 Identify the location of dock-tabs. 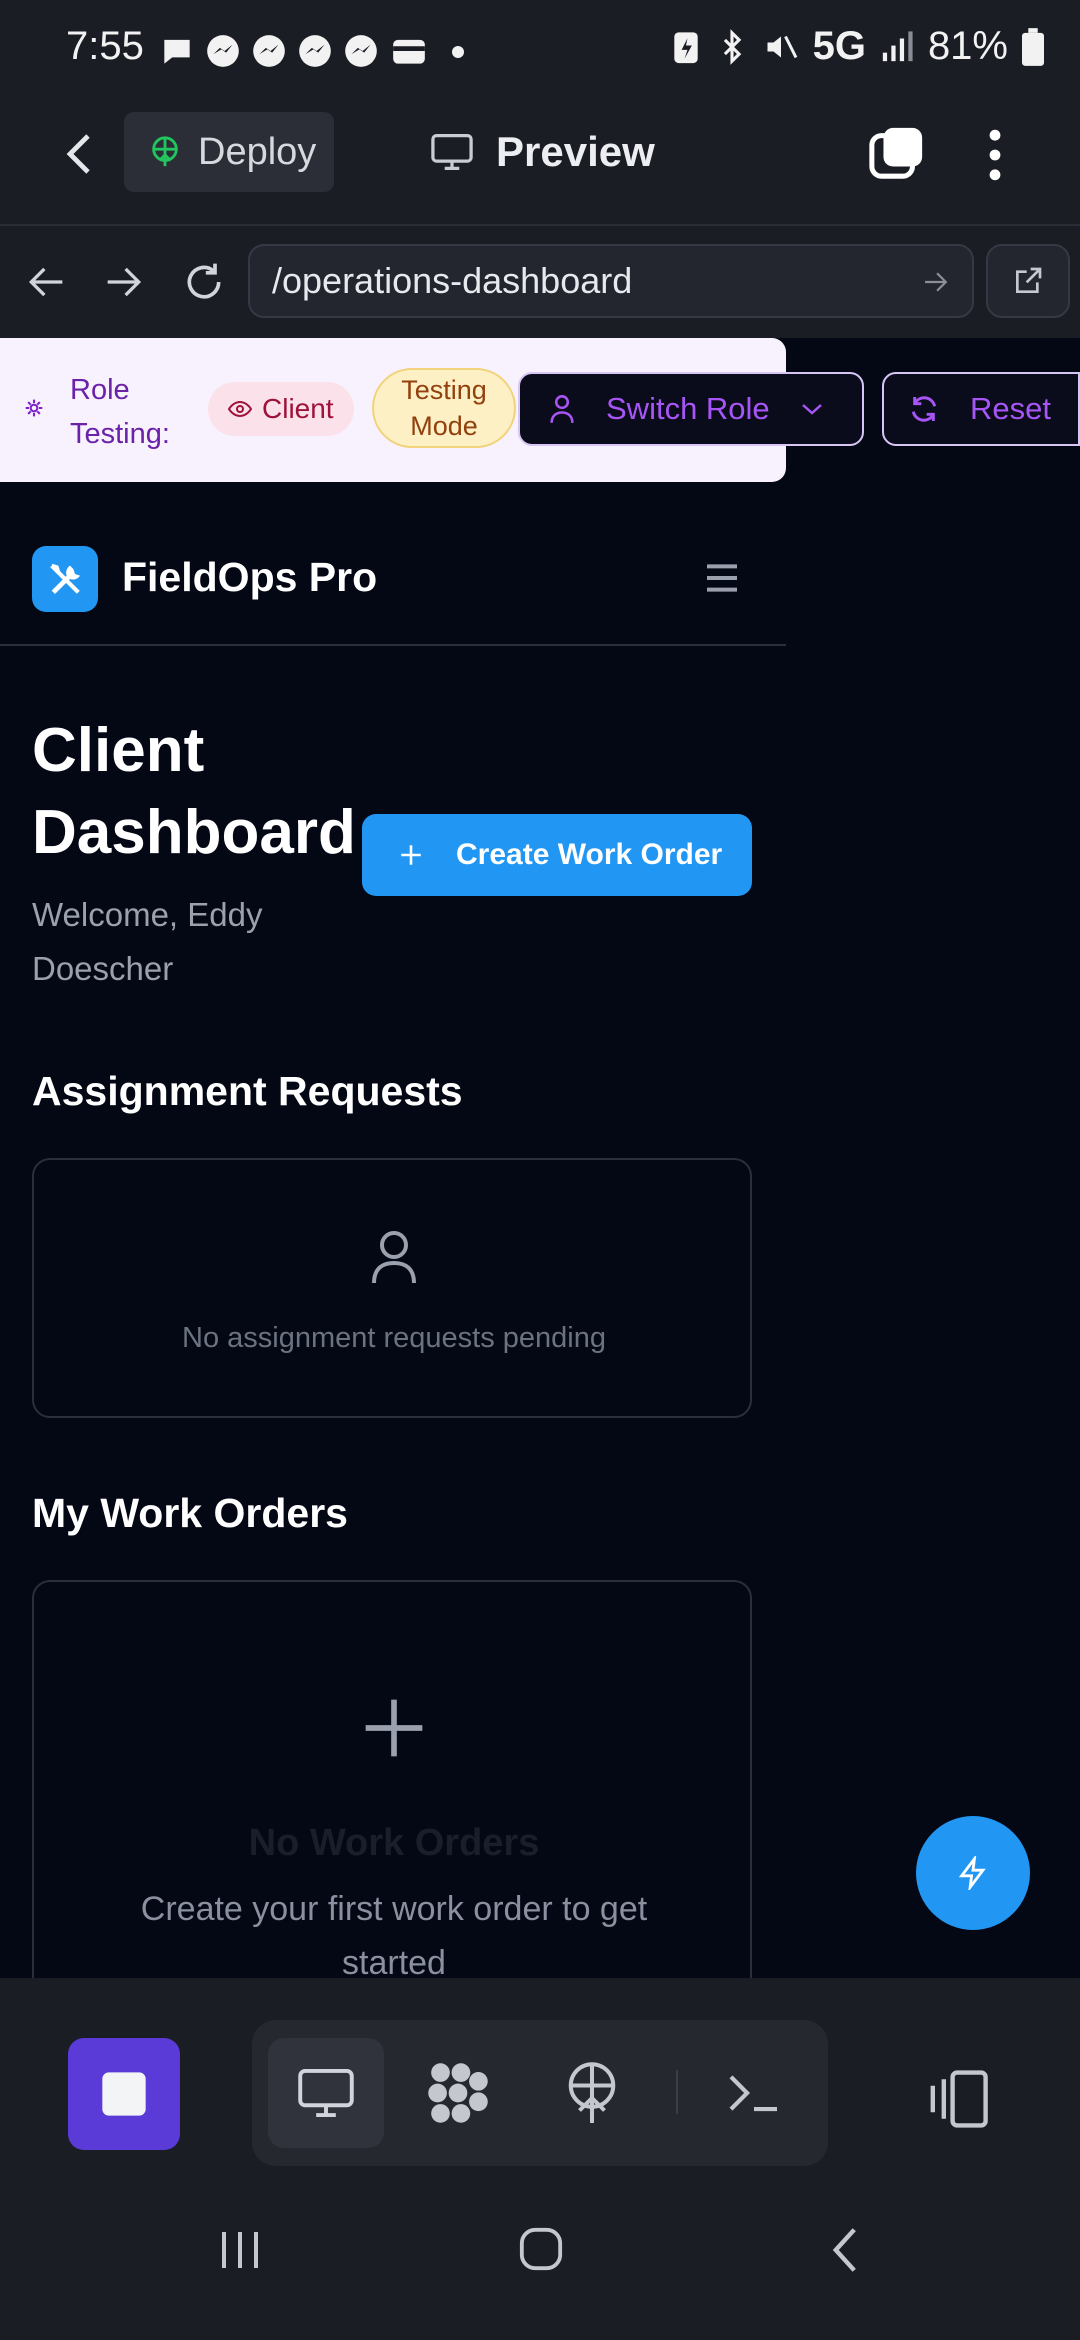
(540, 2093).